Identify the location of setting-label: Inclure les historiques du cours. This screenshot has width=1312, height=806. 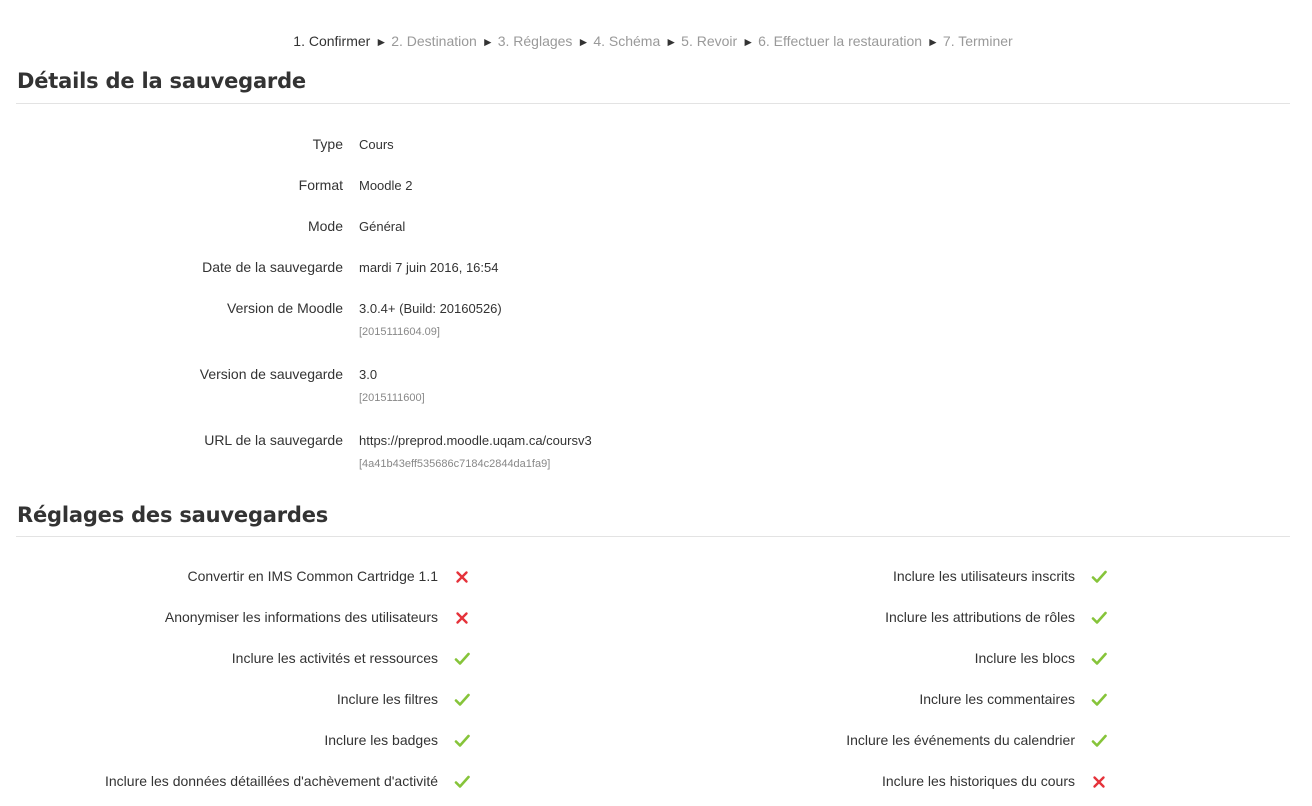
(978, 781).